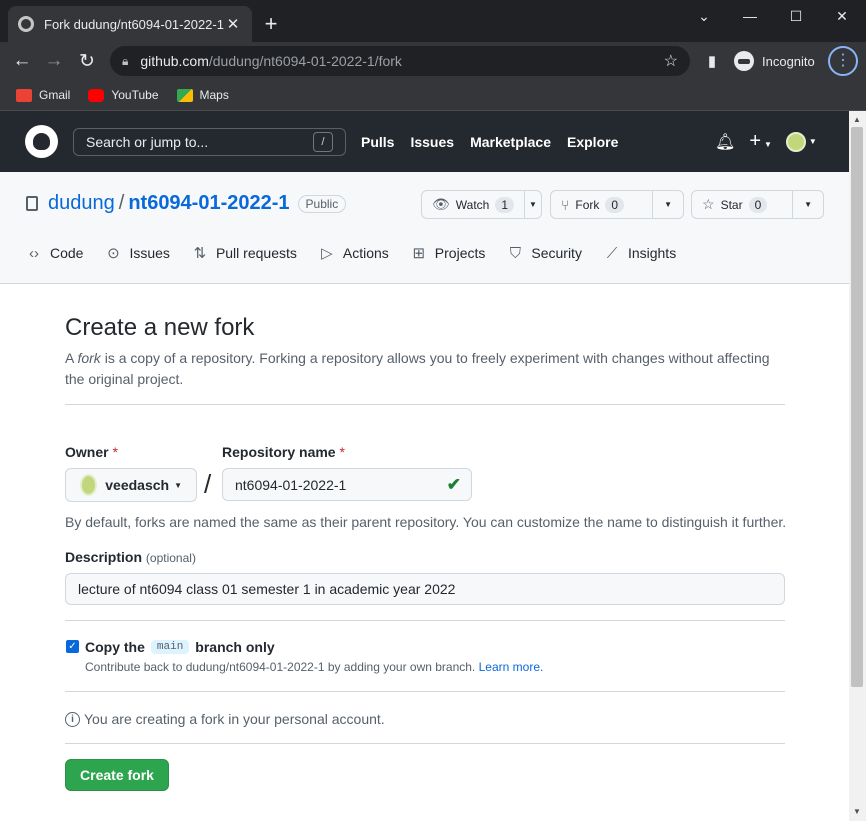  I want to click on repo-name-input: nt6094-01-2022-1 ✔, so click(347, 484).